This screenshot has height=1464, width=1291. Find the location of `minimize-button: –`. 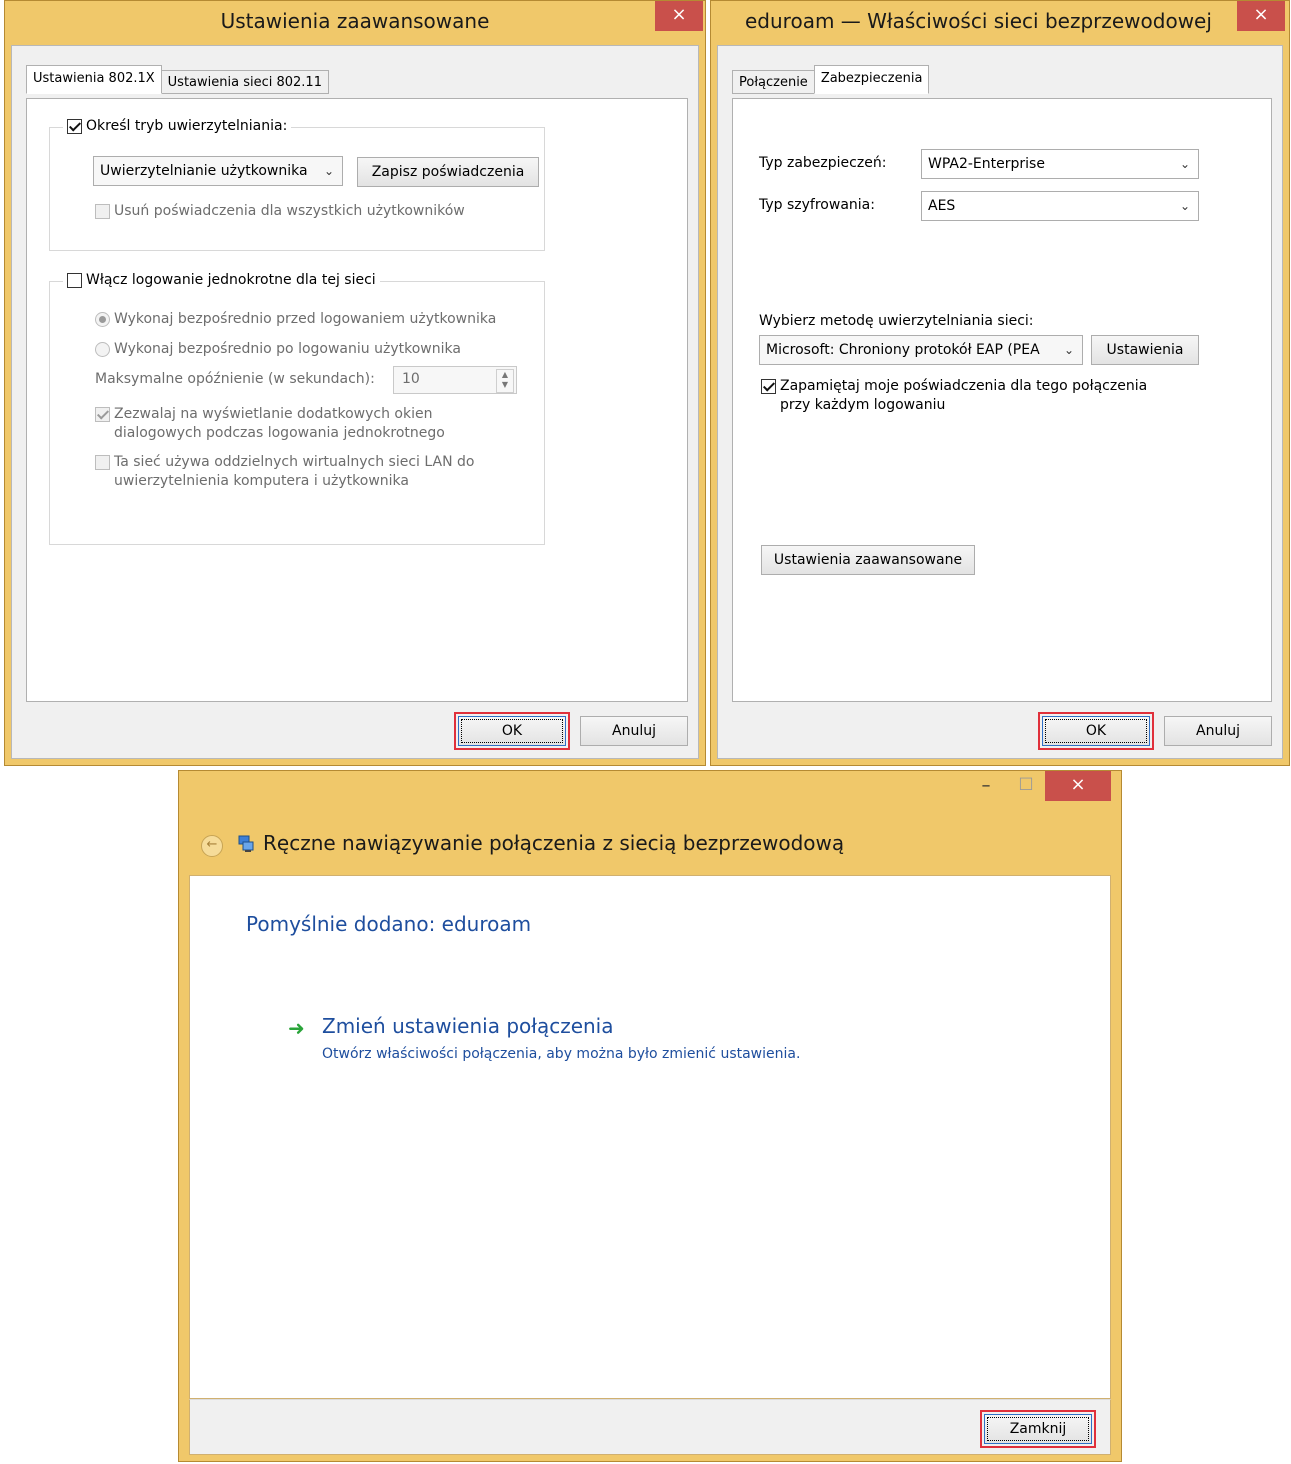

minimize-button: – is located at coordinates (986, 787).